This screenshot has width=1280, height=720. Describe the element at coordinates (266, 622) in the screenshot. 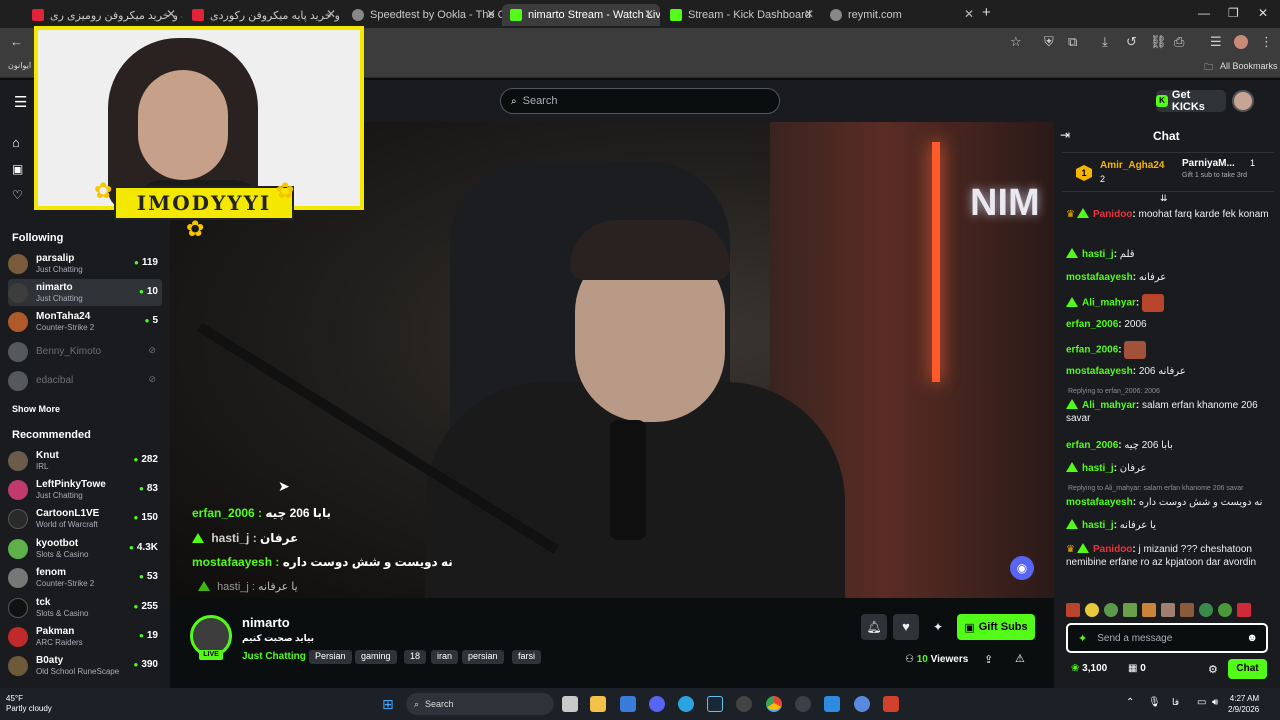

I see `channel-name: nimarto` at that location.